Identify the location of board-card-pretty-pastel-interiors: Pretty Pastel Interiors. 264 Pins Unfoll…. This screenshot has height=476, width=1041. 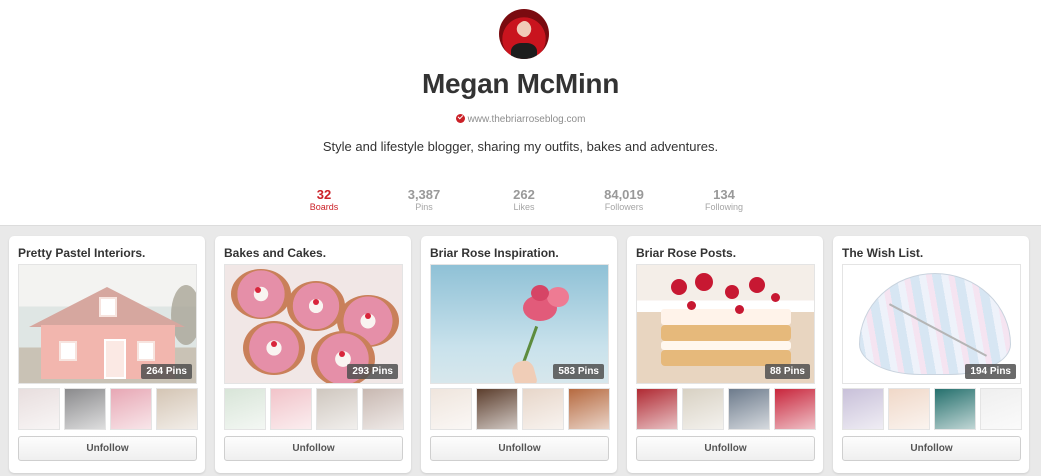
(107, 354).